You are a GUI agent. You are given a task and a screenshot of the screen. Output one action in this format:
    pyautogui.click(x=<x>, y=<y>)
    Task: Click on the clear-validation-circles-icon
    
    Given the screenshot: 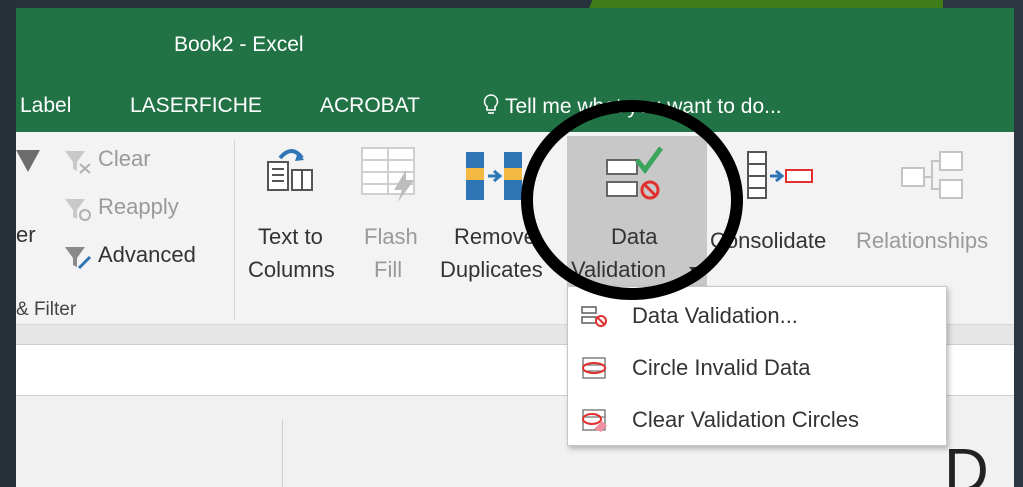 What is the action you would take?
    pyautogui.click(x=594, y=420)
    